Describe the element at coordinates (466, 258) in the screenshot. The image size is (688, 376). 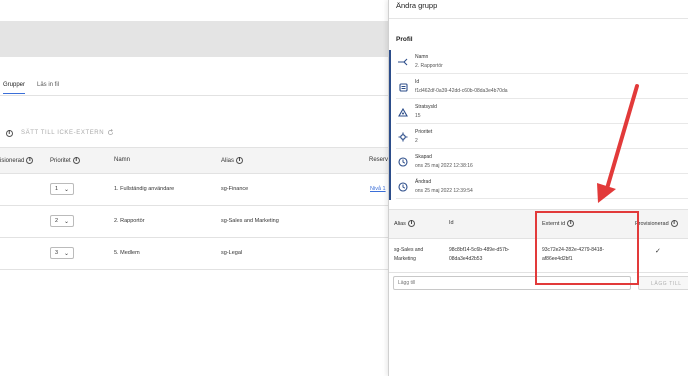
I see `id-line: 08da3e4d2b53` at that location.